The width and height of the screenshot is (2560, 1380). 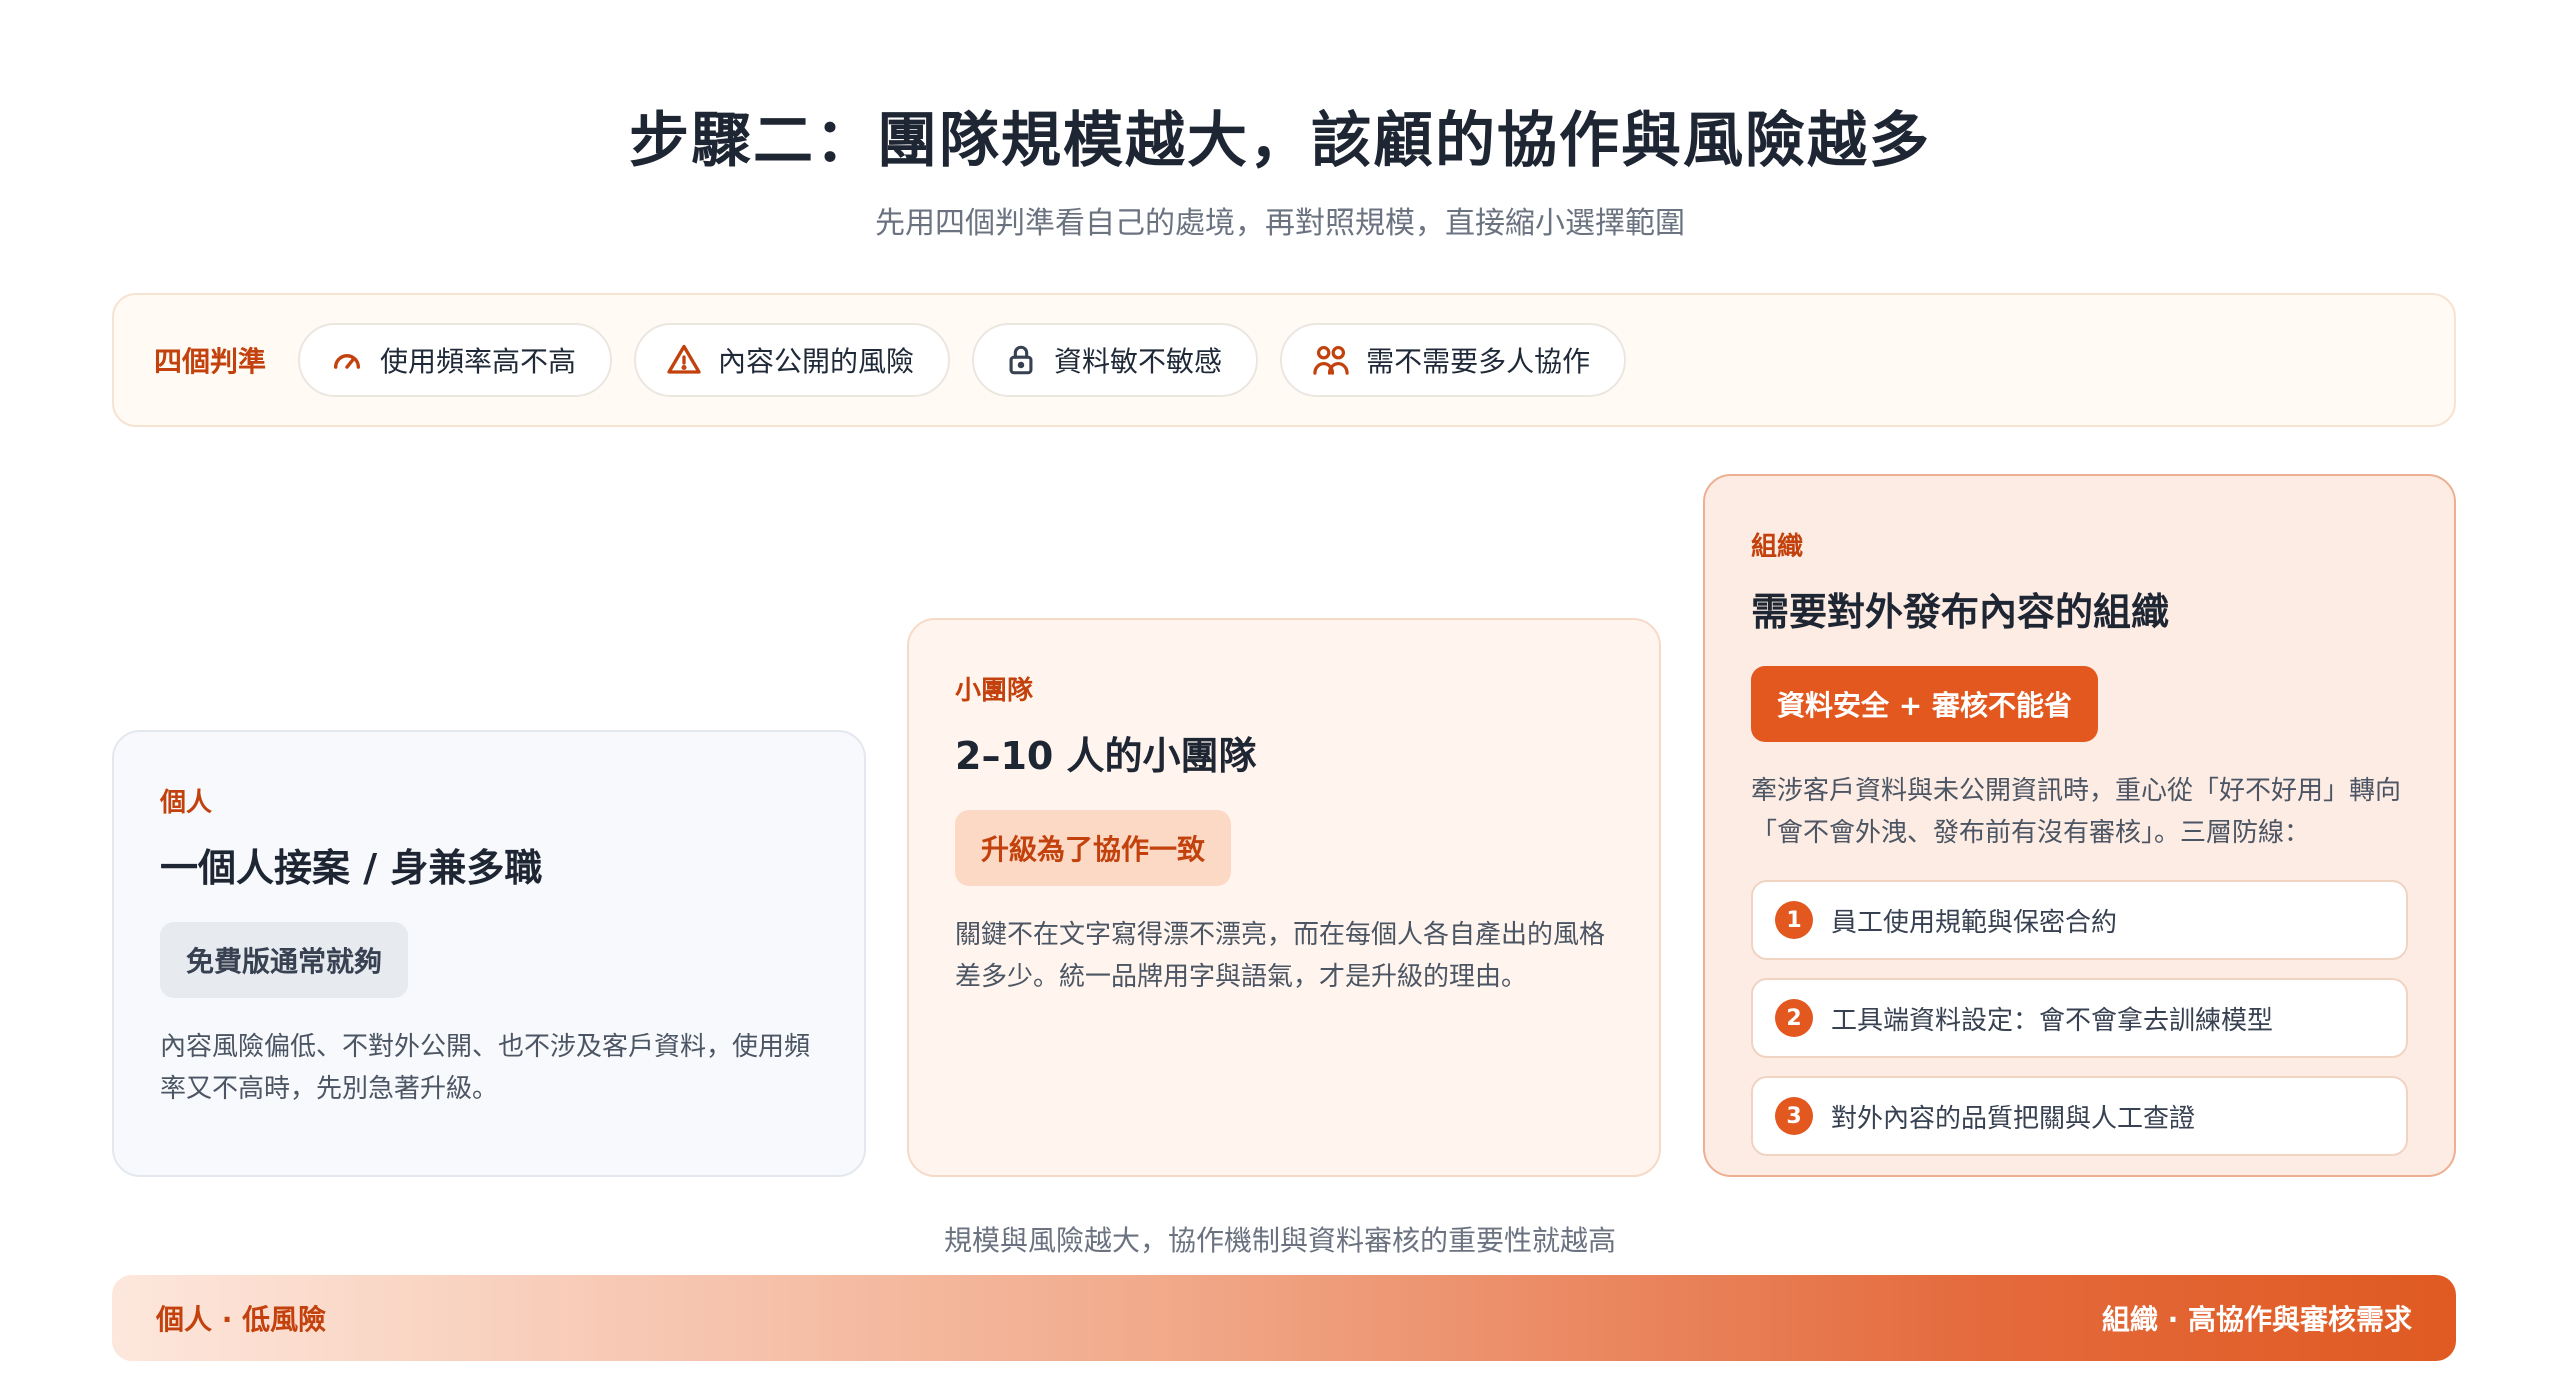 I want to click on layer-number: 2, so click(x=1794, y=1018).